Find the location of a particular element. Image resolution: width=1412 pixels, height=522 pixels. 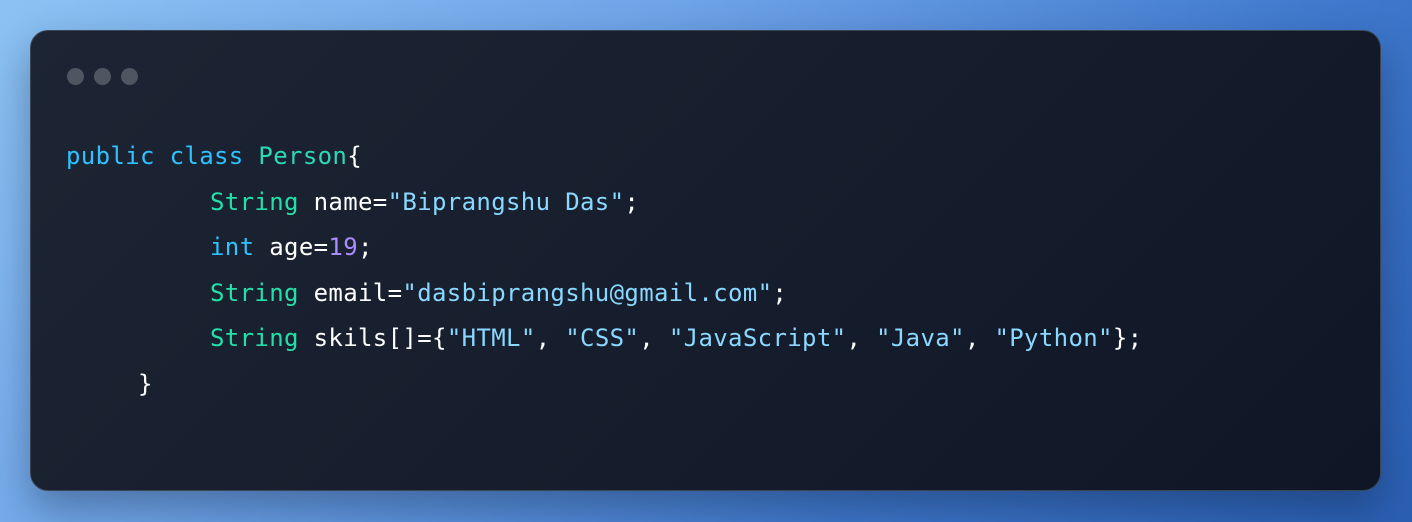

code-line-1: public class Person{ is located at coordinates (604, 157).